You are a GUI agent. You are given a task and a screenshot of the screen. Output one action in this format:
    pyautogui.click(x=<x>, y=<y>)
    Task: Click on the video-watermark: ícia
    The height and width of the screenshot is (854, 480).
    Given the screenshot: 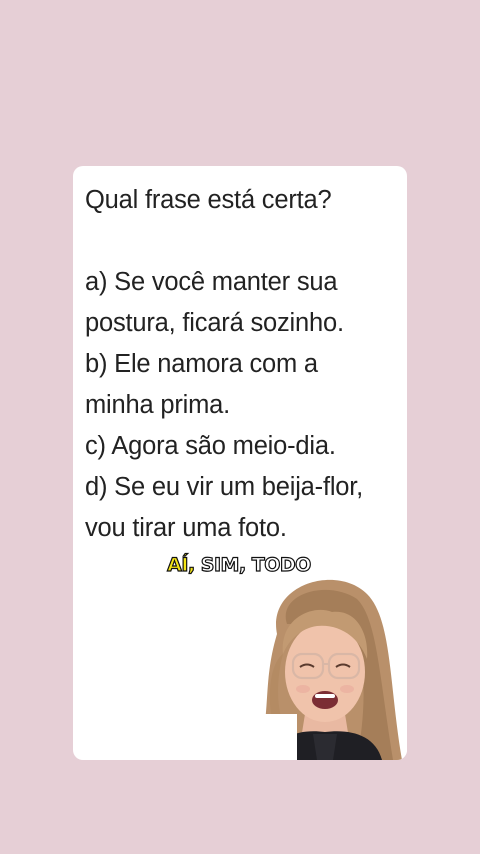 What is the action you would take?
    pyautogui.click(x=233, y=735)
    